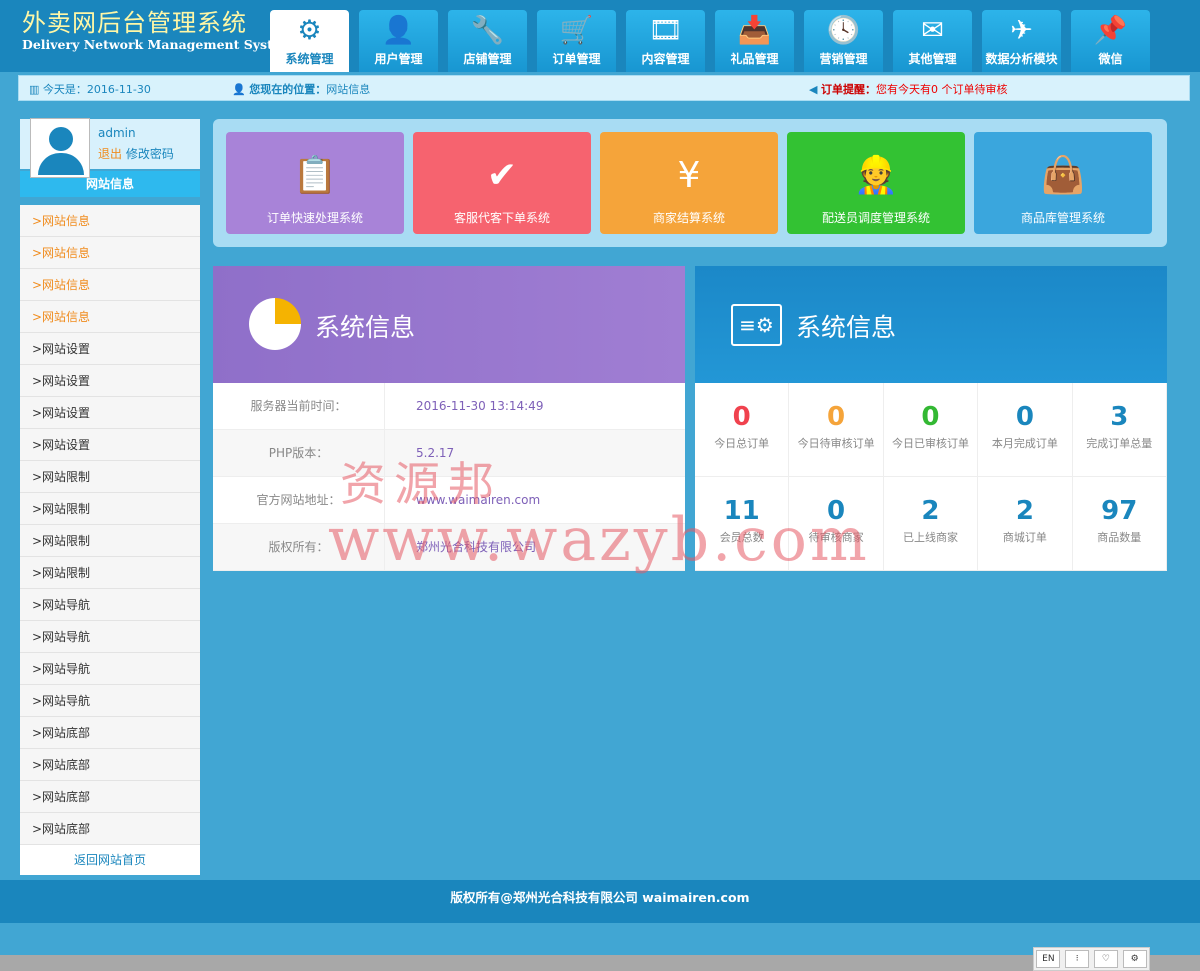 The height and width of the screenshot is (971, 1200). What do you see at coordinates (1119, 537) in the screenshot?
I see `stat-label: 商品数量` at bounding box center [1119, 537].